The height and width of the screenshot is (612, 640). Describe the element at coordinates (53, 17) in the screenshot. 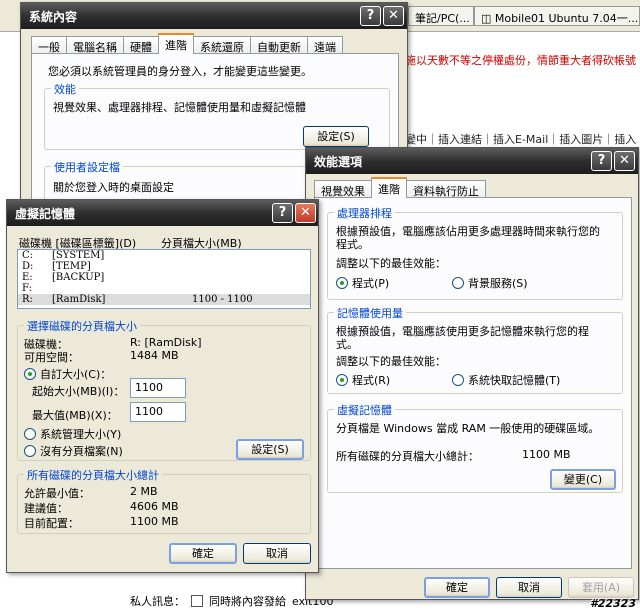

I see `window-title: 系統內容` at that location.